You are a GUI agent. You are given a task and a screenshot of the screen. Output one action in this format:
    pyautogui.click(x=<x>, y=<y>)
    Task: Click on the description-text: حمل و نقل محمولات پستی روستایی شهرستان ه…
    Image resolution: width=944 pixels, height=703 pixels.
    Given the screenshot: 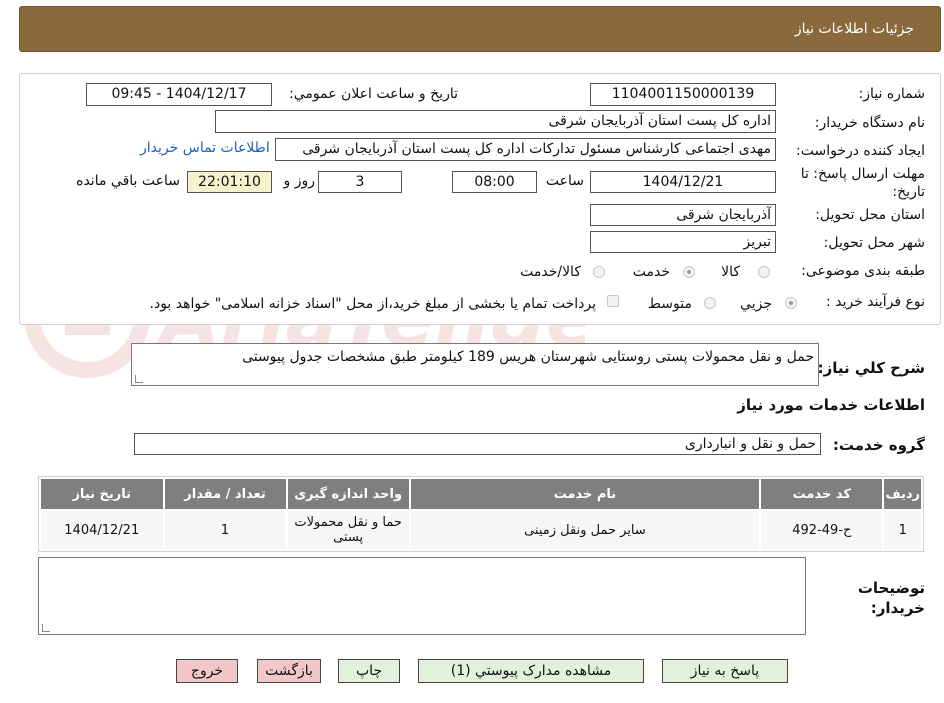 What is the action you would take?
    pyautogui.click(x=528, y=357)
    